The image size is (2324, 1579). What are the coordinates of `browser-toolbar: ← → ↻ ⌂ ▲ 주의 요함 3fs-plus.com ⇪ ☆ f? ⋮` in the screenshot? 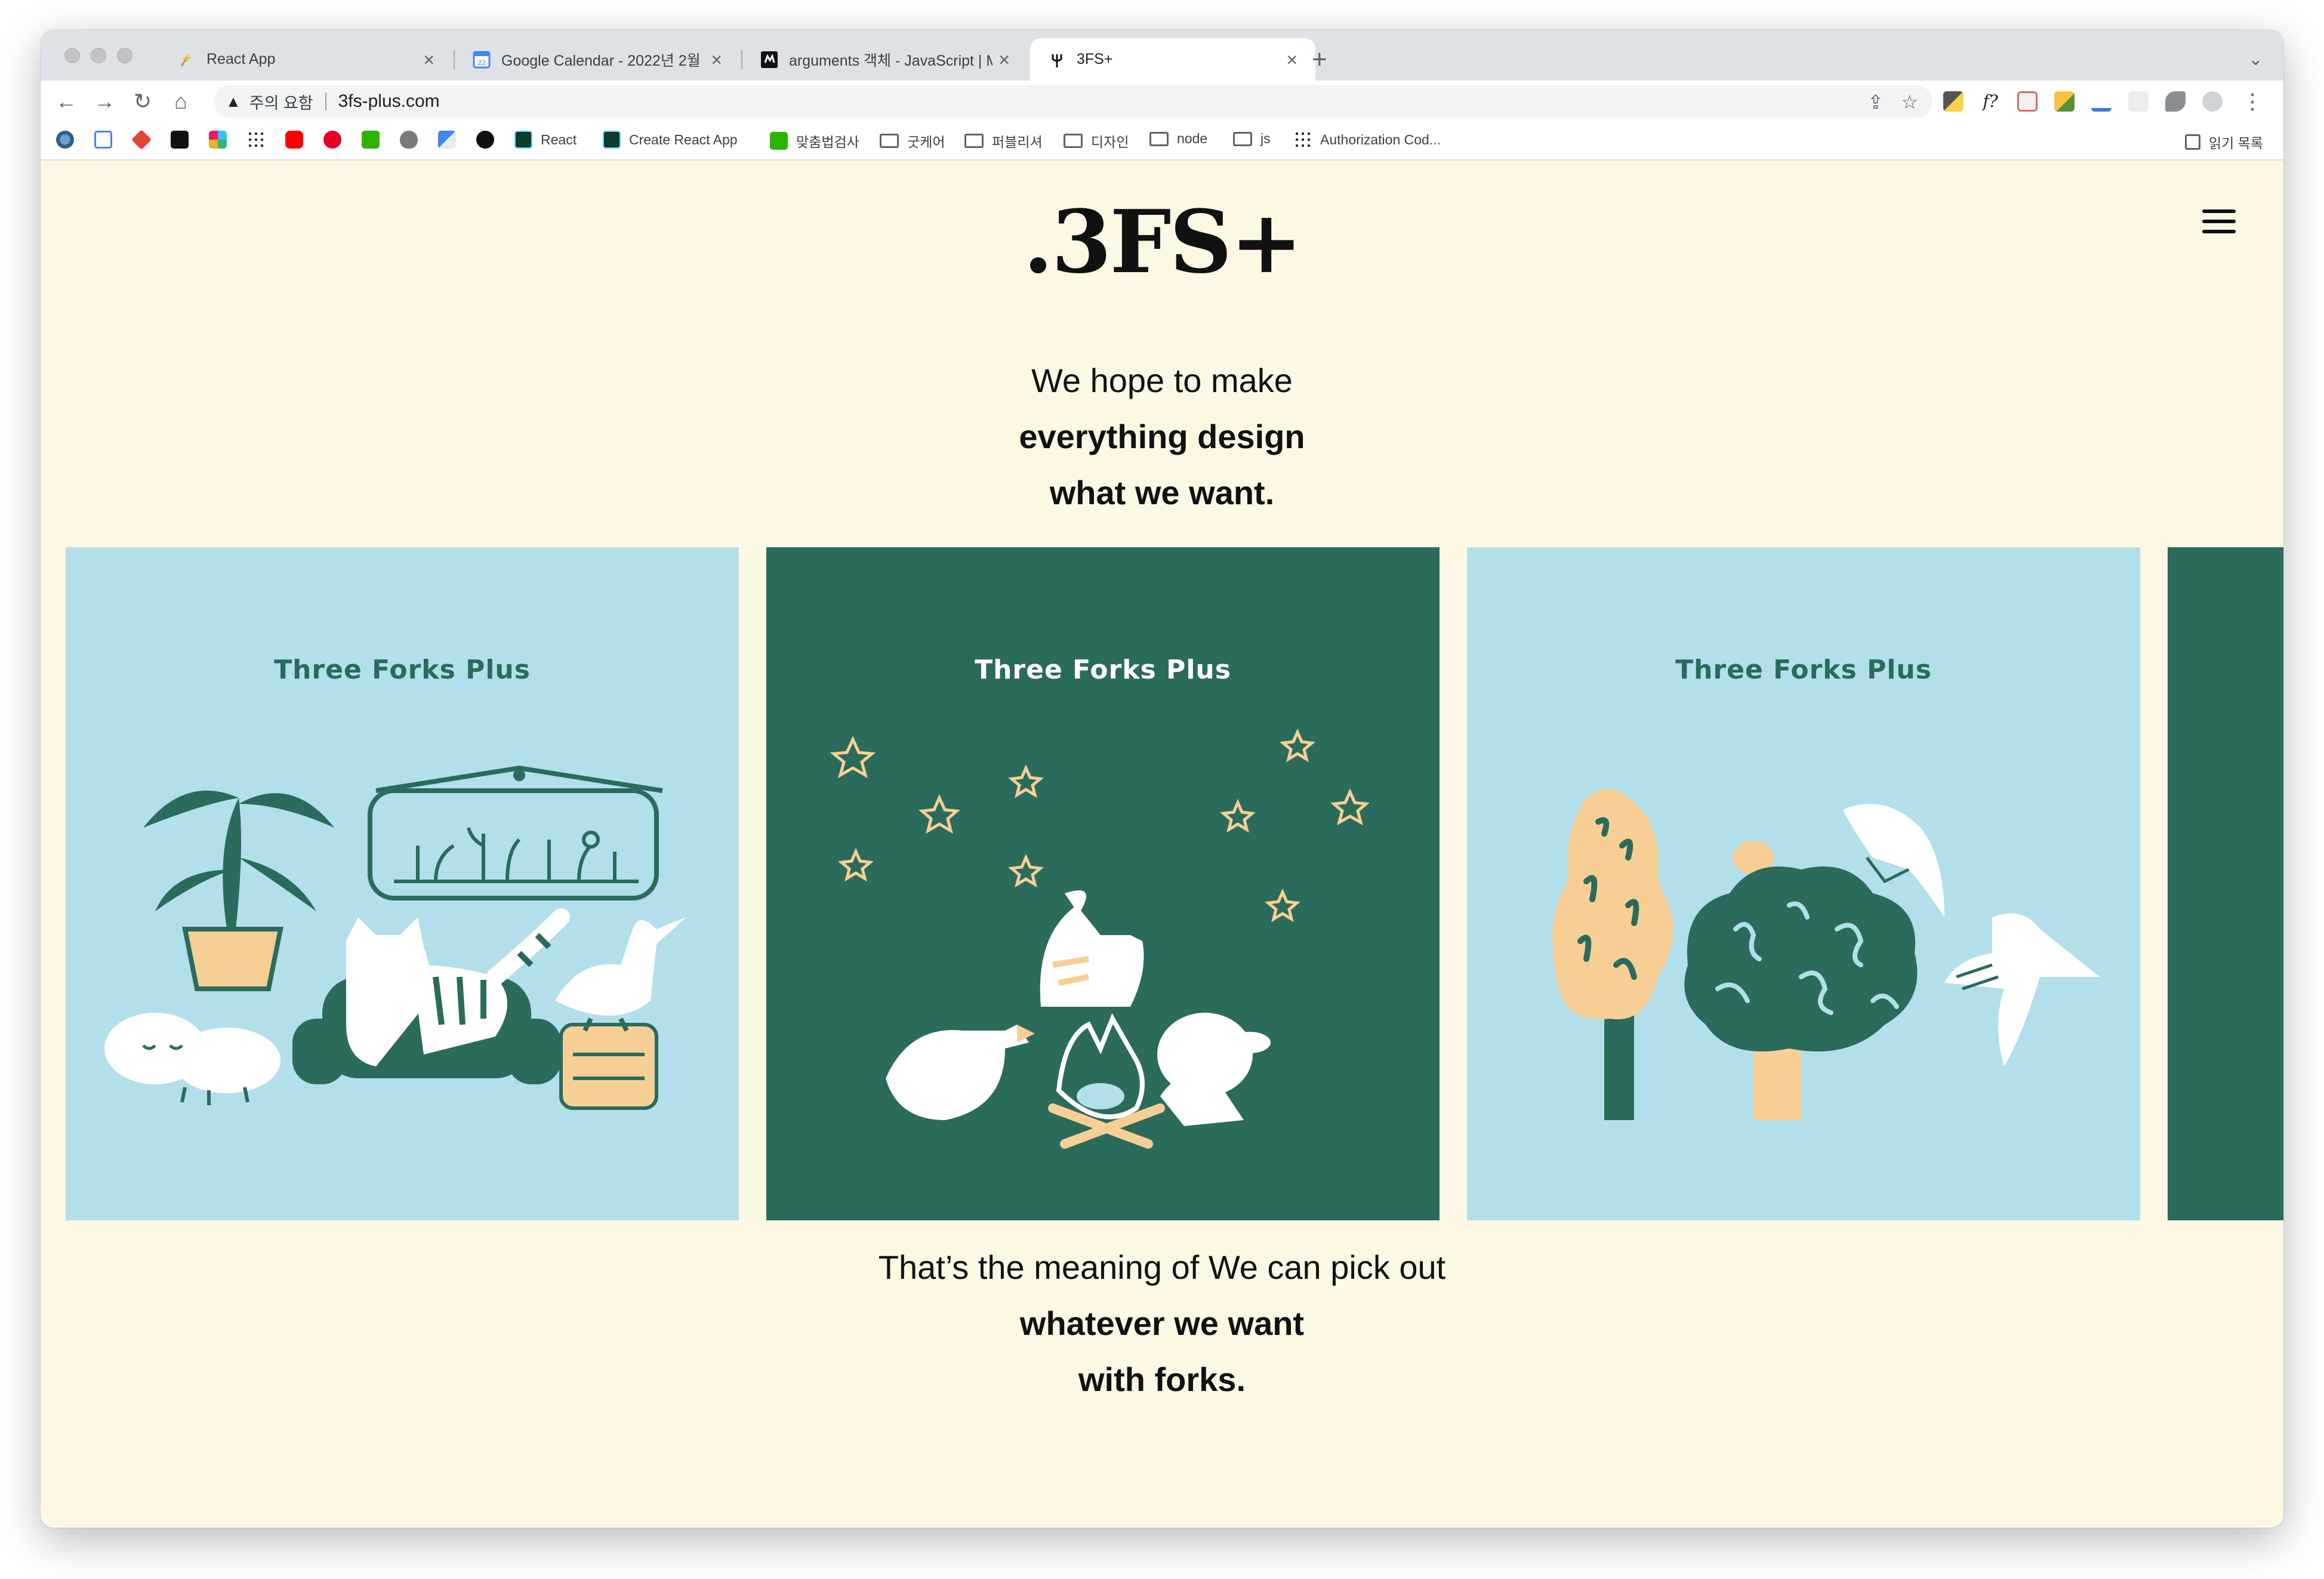 It's located at (1162, 101).